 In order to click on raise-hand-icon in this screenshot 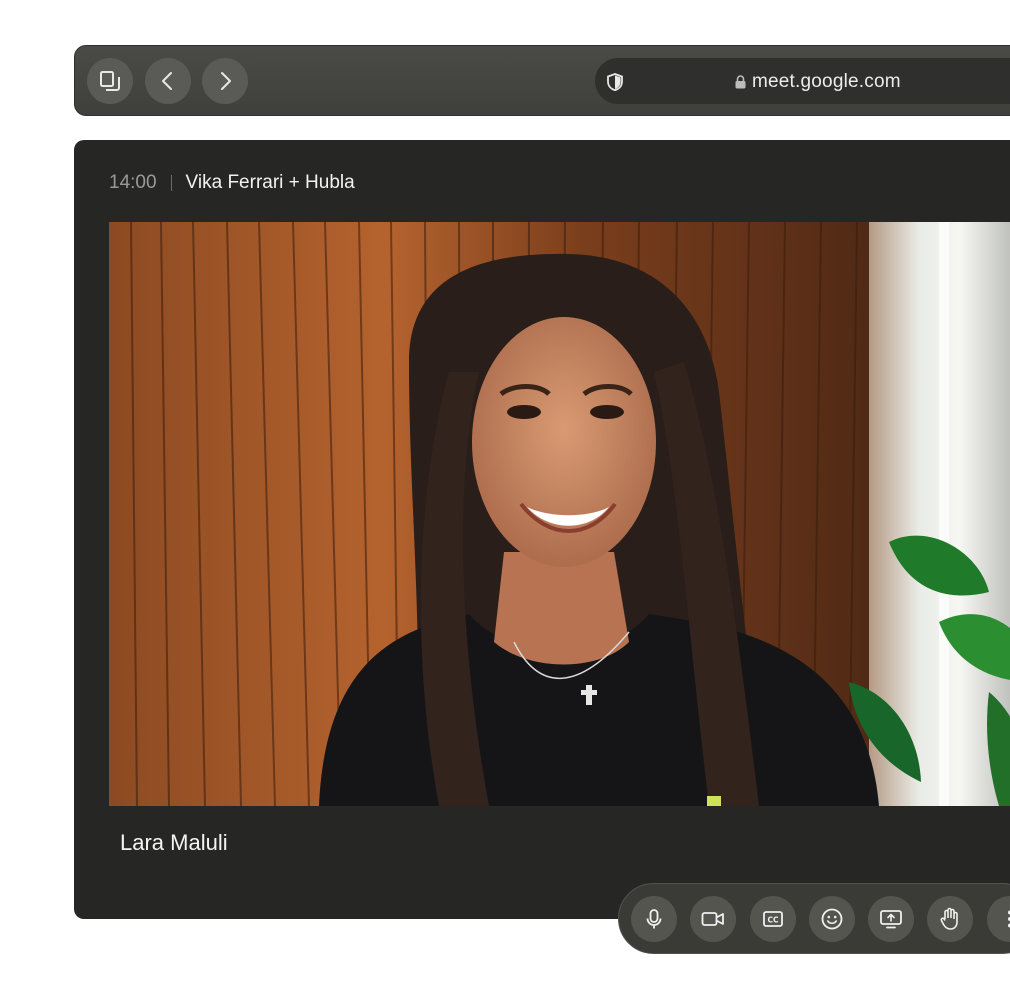, I will do `click(949, 918)`.